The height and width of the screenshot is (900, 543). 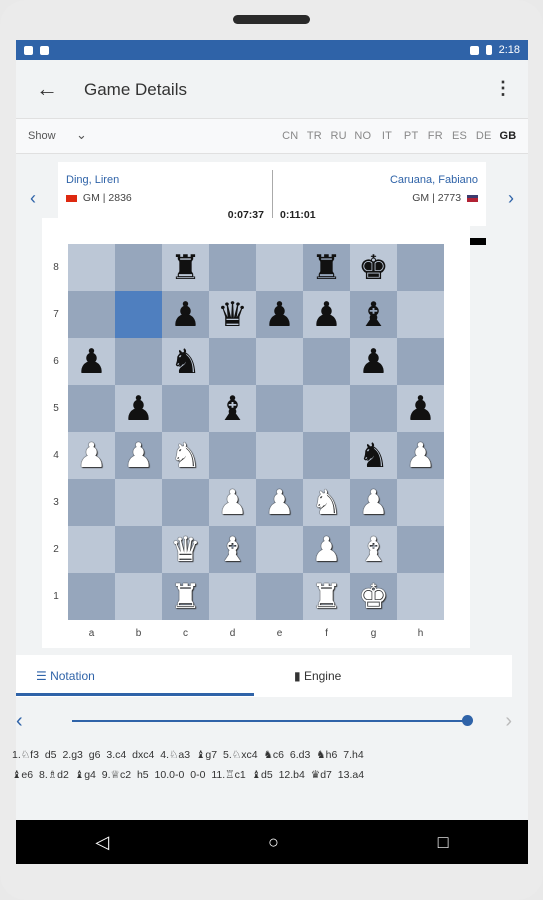 What do you see at coordinates (373, 597) in the screenshot?
I see `white-king-icon: ♚` at bounding box center [373, 597].